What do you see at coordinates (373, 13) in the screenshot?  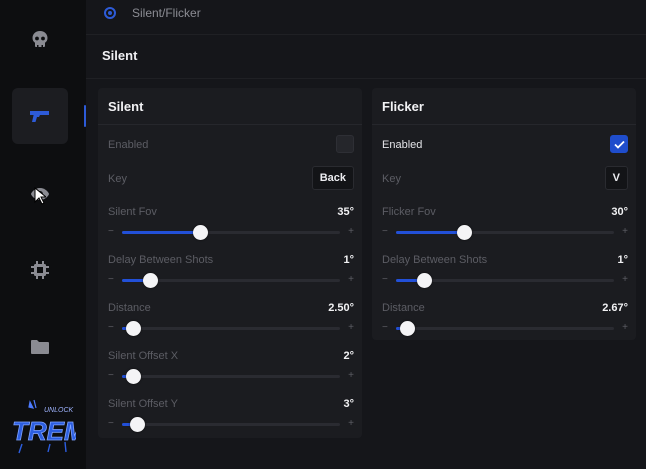 I see `breadcrumb: Silent/Flicker` at bounding box center [373, 13].